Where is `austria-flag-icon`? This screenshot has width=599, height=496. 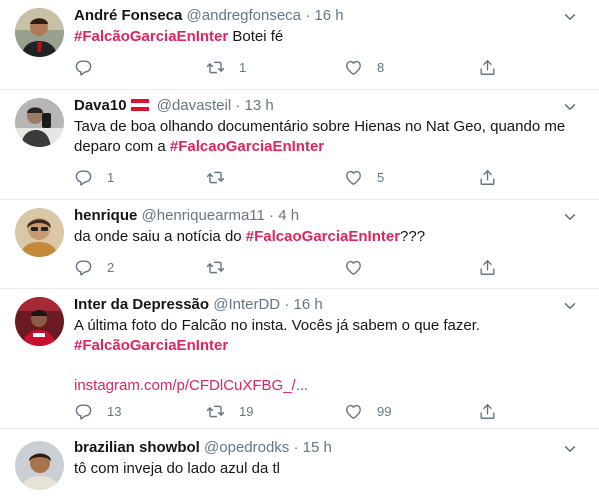 austria-flag-icon is located at coordinates (139, 105).